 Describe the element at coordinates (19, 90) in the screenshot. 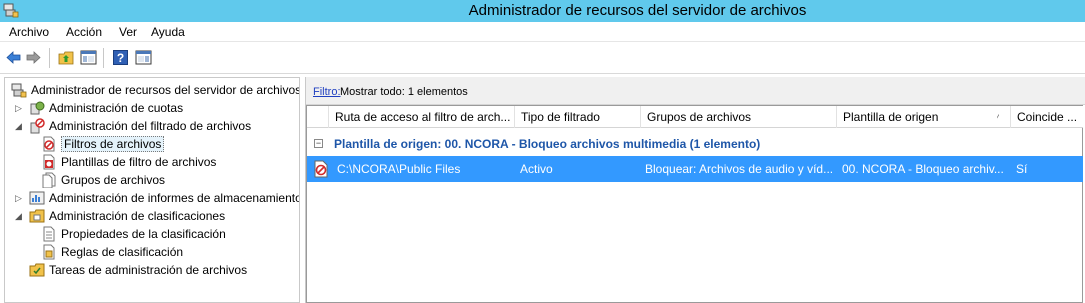

I see `server-icon` at that location.